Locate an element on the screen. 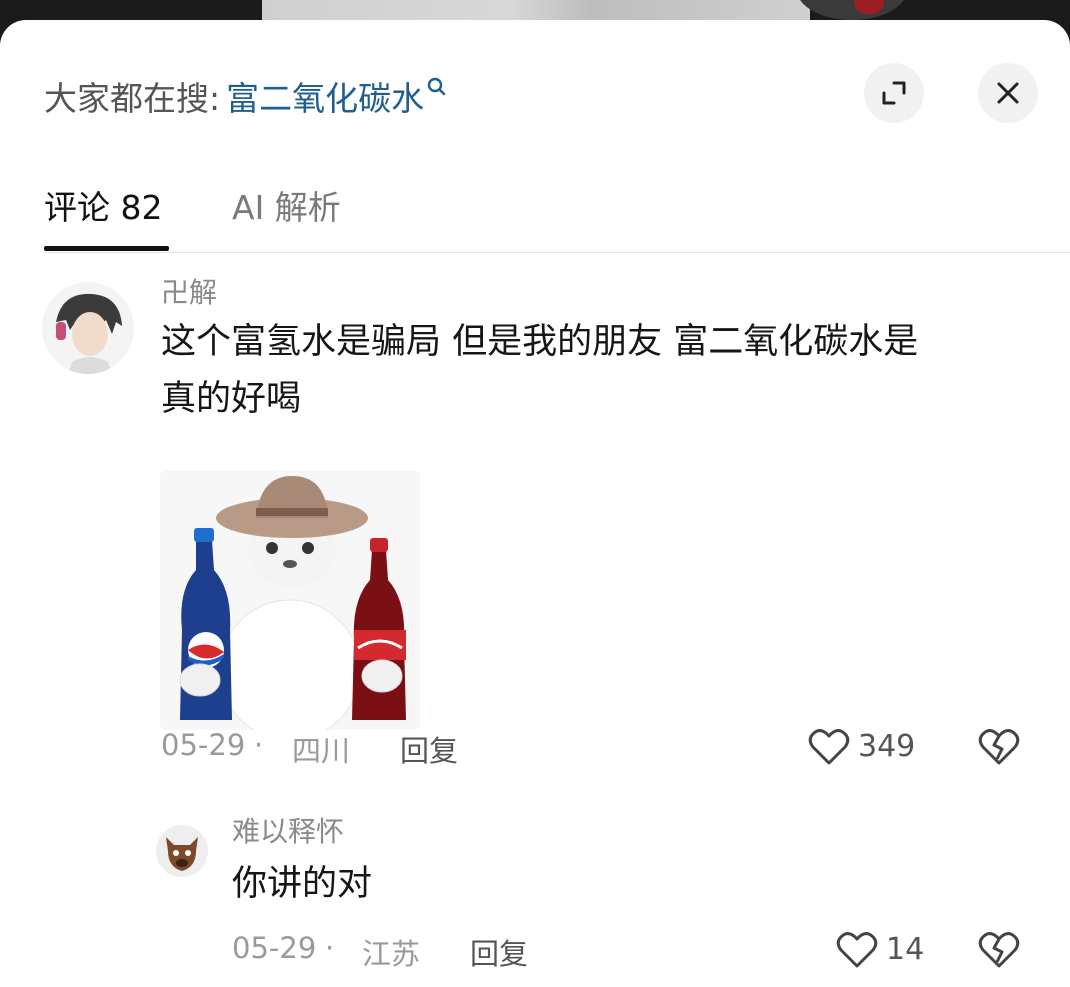  reply-location: 江苏 is located at coordinates (391, 954).